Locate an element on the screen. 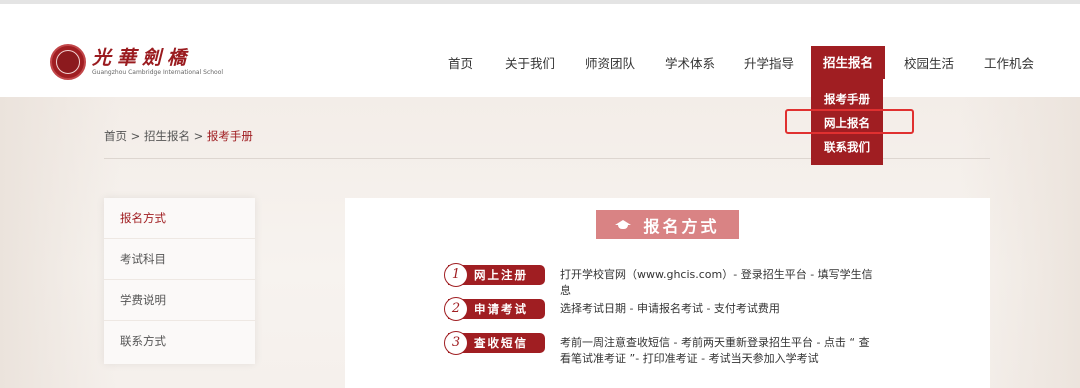 The image size is (1080, 388). logo-english-name: Guangzhou Cambridge International School is located at coordinates (158, 72).